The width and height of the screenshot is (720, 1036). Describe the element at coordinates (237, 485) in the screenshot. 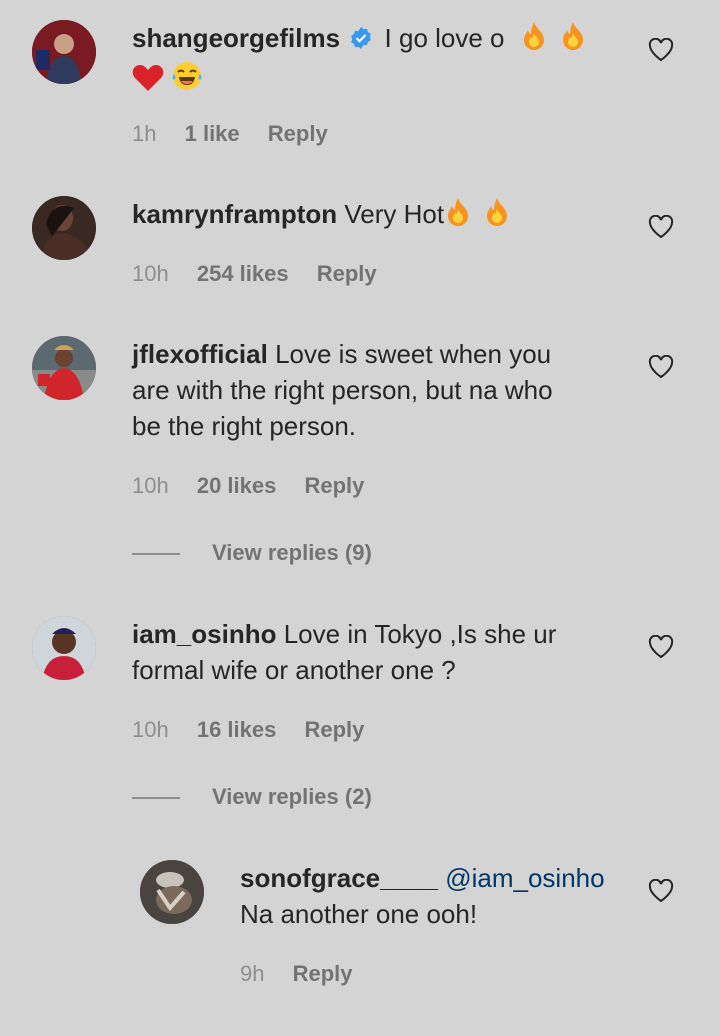

I see `likes-count: 20 likes` at that location.